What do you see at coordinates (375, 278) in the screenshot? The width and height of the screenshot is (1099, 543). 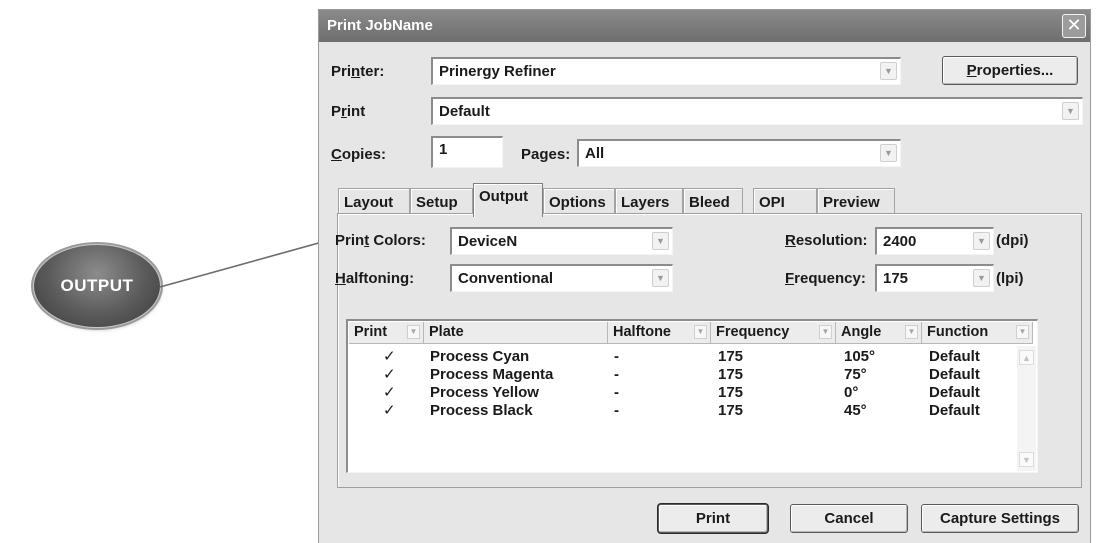 I see `halftoning-label: Halftoning:` at bounding box center [375, 278].